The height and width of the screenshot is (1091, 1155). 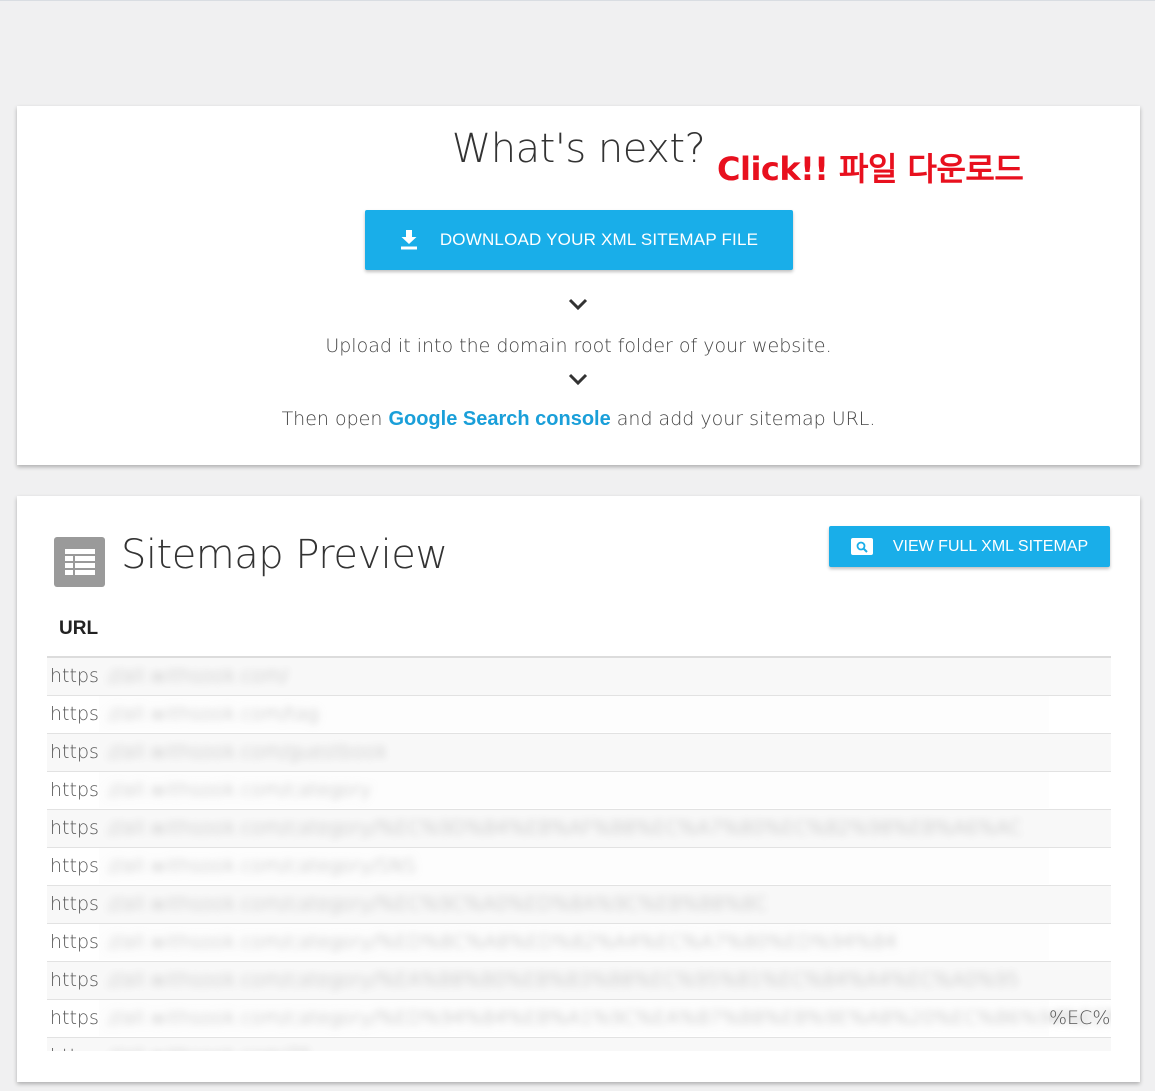 I want to click on view-full-sitemap-label: VIEW FULL XML SITEMAP, so click(x=990, y=546).